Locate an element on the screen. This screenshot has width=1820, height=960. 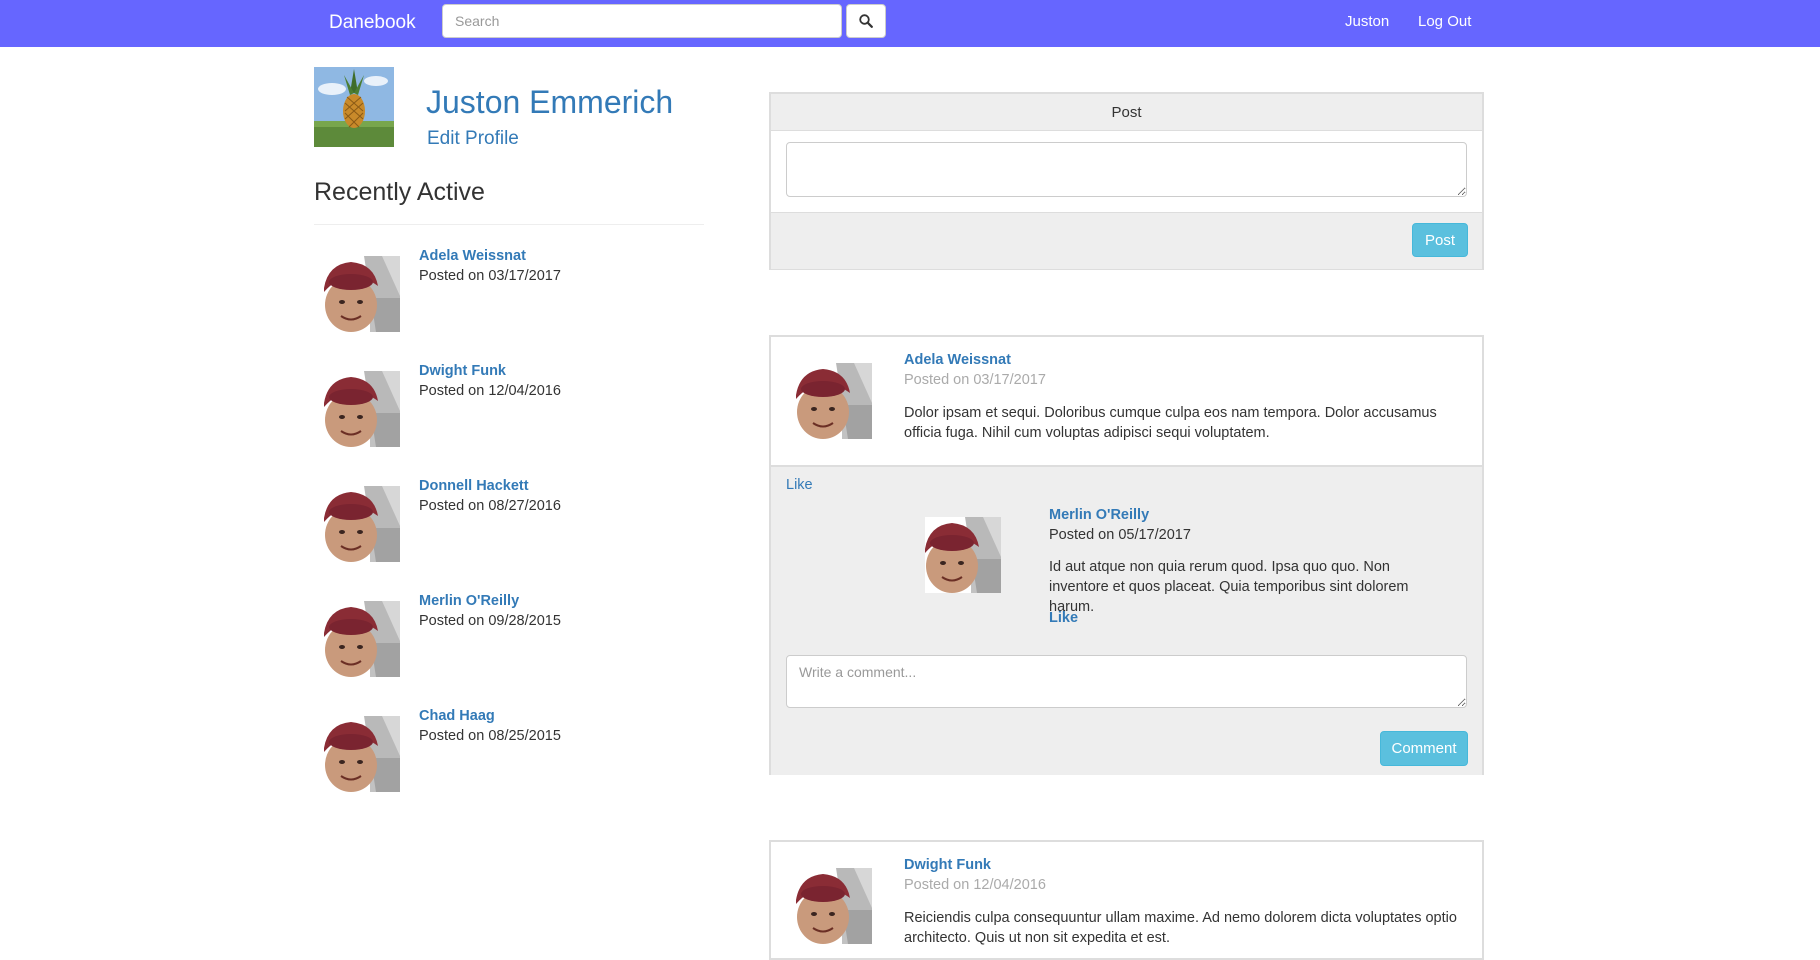
profile-name-link: Juston Emmerich is located at coordinates (549, 102).